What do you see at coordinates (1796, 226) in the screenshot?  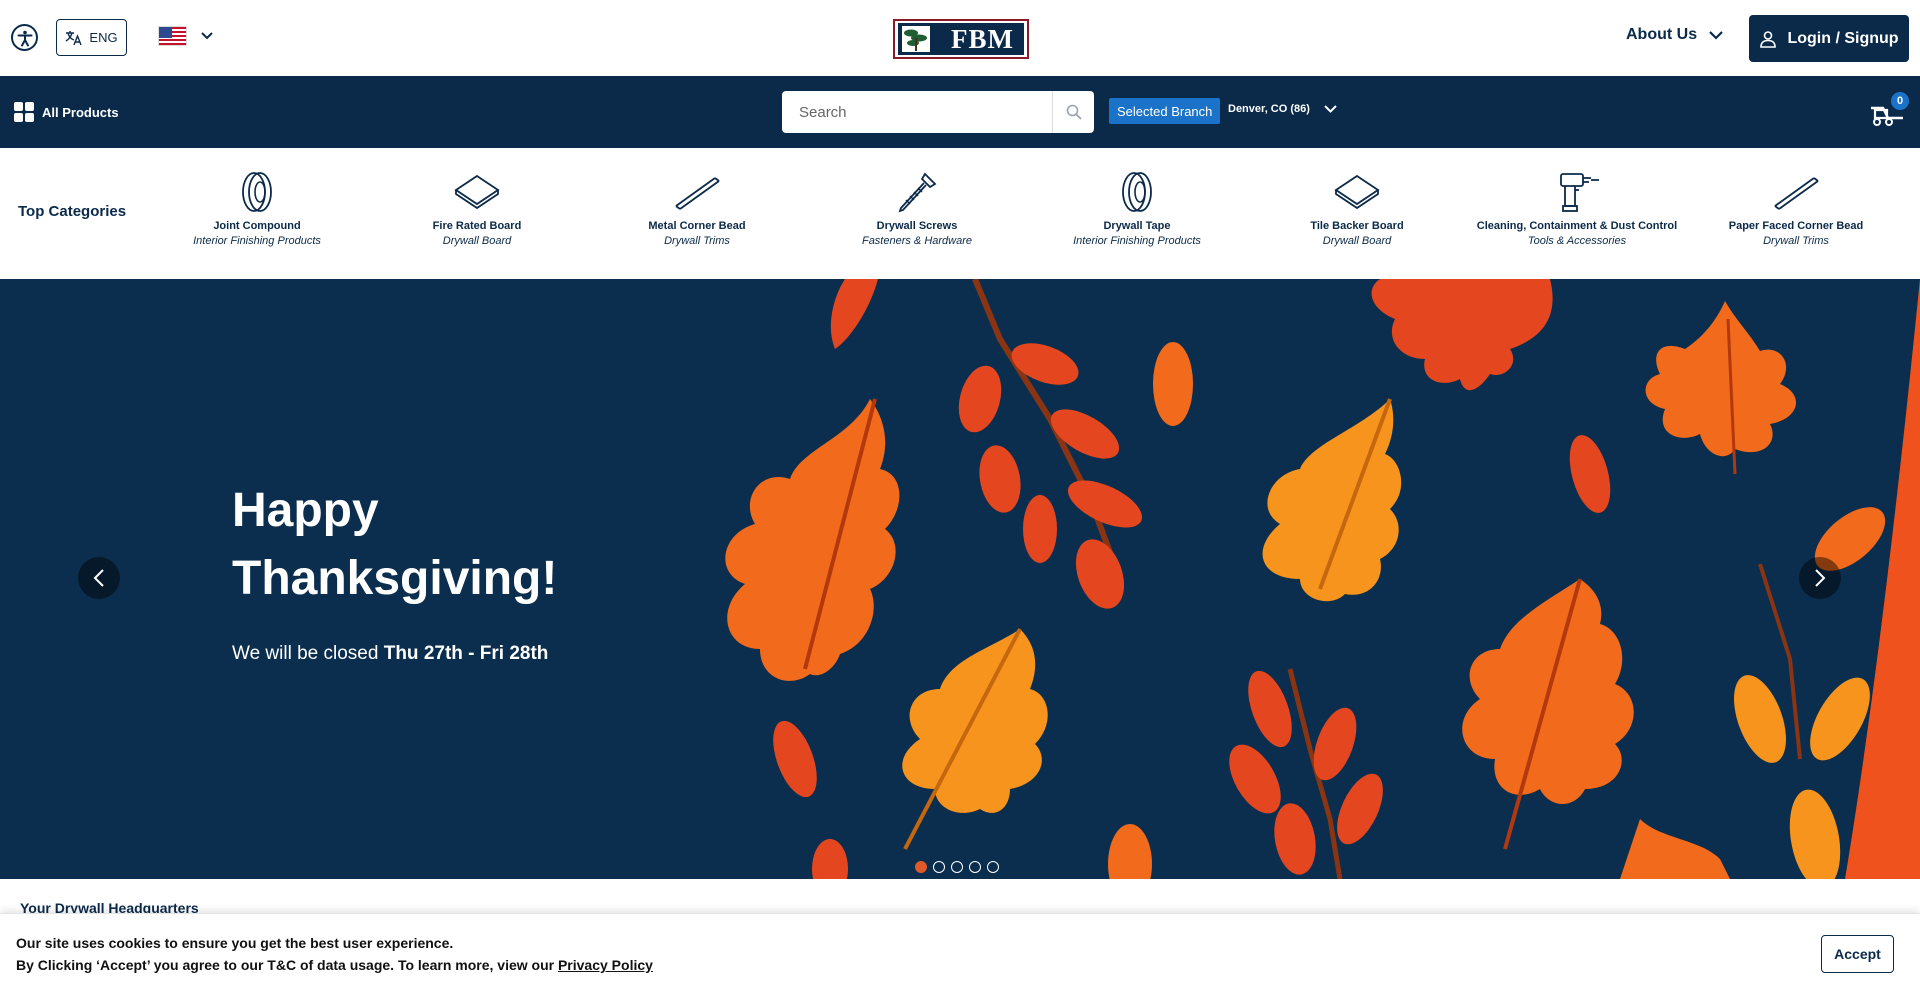 I see `category-name: Paper Faced Corner Bead` at bounding box center [1796, 226].